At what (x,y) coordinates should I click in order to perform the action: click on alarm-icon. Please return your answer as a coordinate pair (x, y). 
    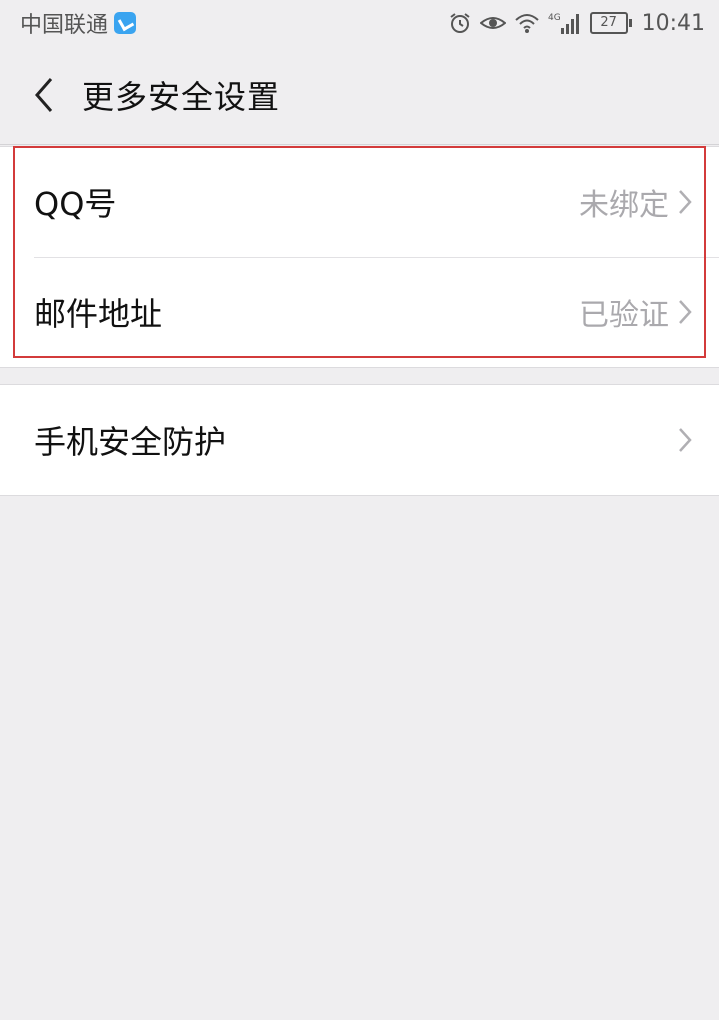
    Looking at the image, I should click on (460, 23).